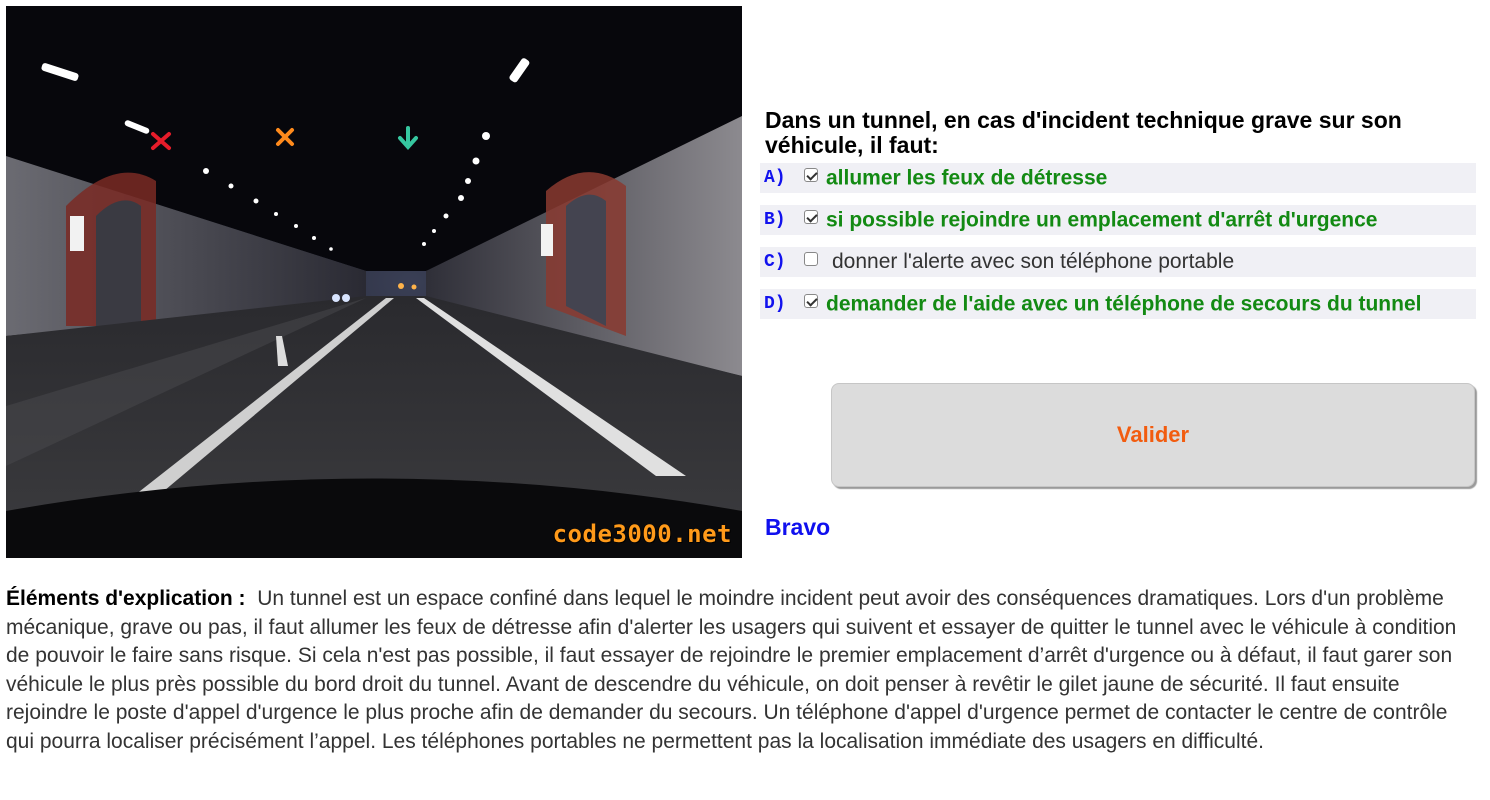 This screenshot has height=800, width=1490. Describe the element at coordinates (967, 178) in the screenshot. I see `answer-text: allumer les feux de détresse` at that location.